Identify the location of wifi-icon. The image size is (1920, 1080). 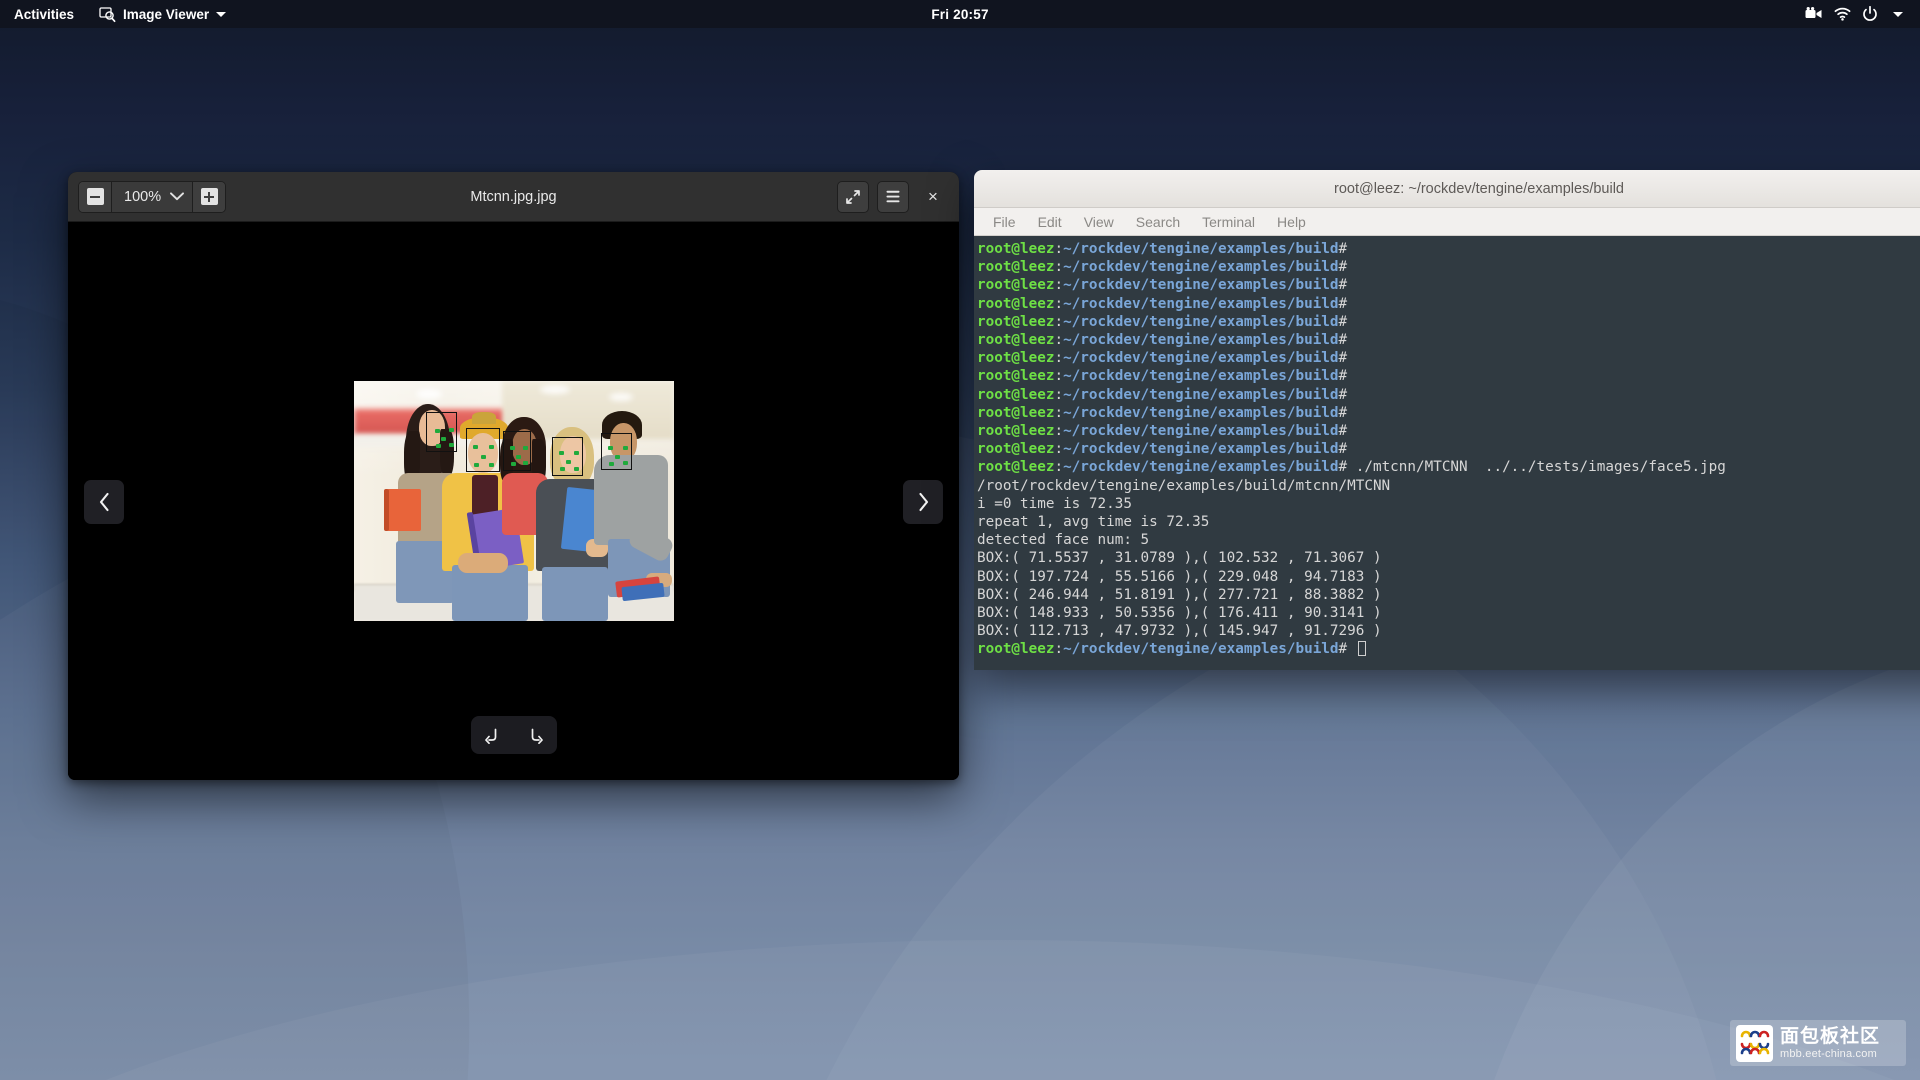
(1842, 14).